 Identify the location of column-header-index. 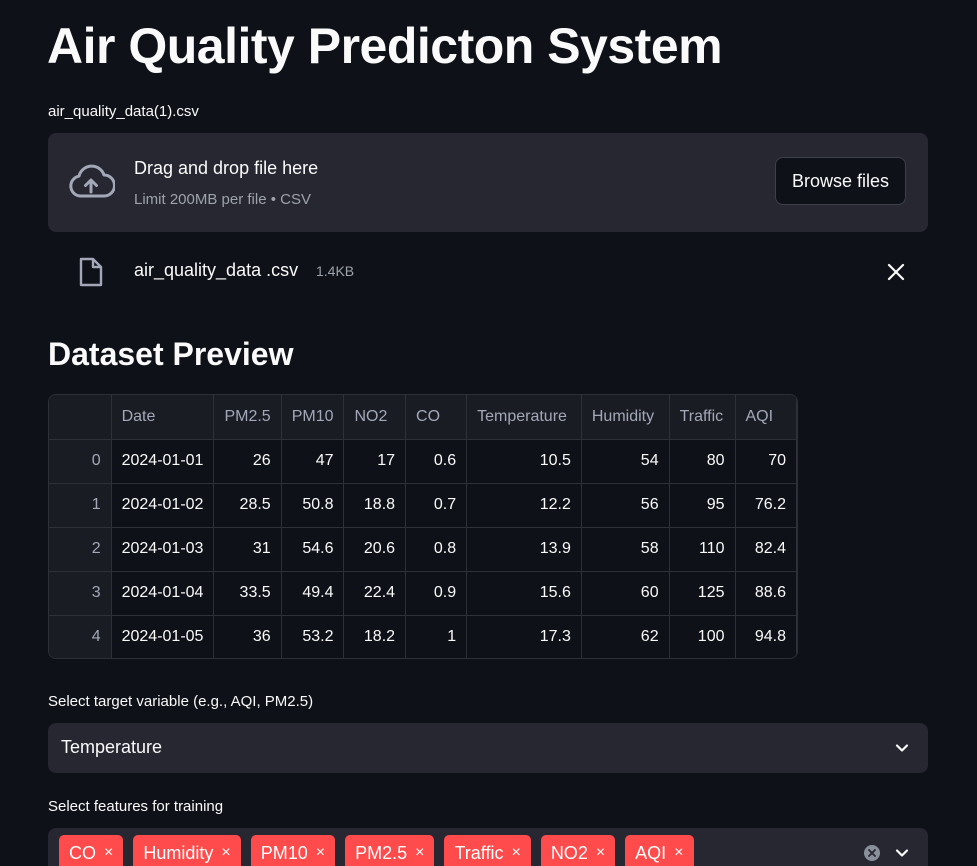
(80, 417).